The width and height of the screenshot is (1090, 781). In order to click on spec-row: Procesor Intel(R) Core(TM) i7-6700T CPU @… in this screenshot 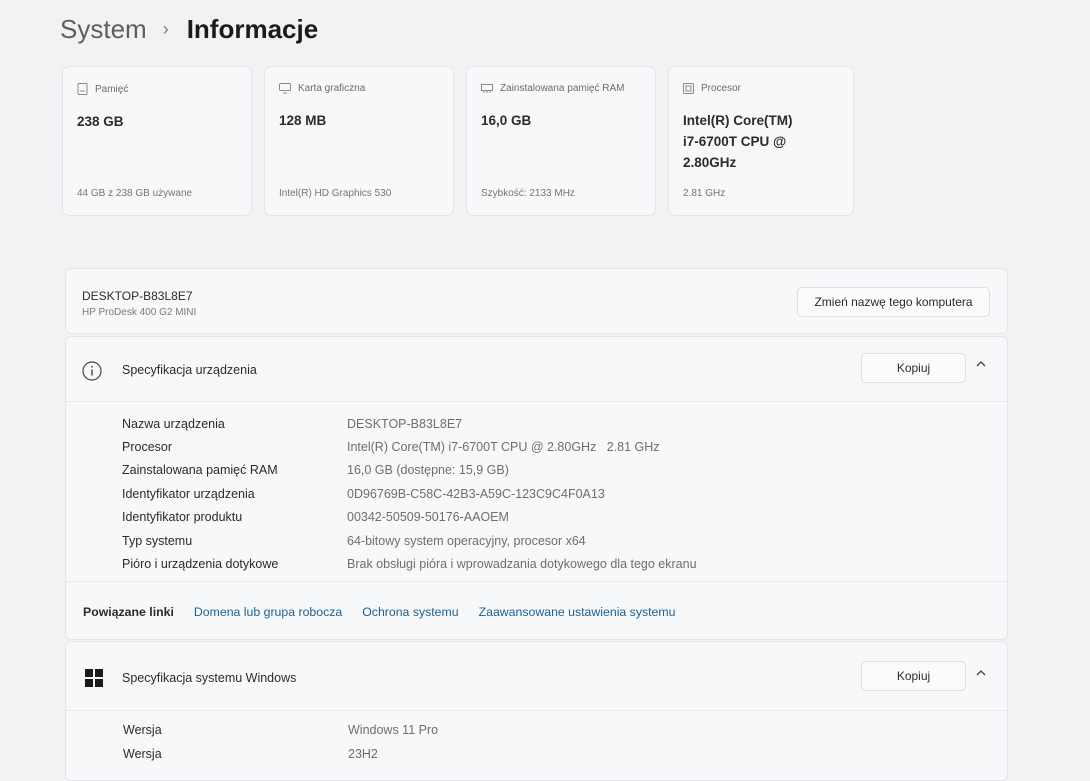, I will do `click(409, 446)`.